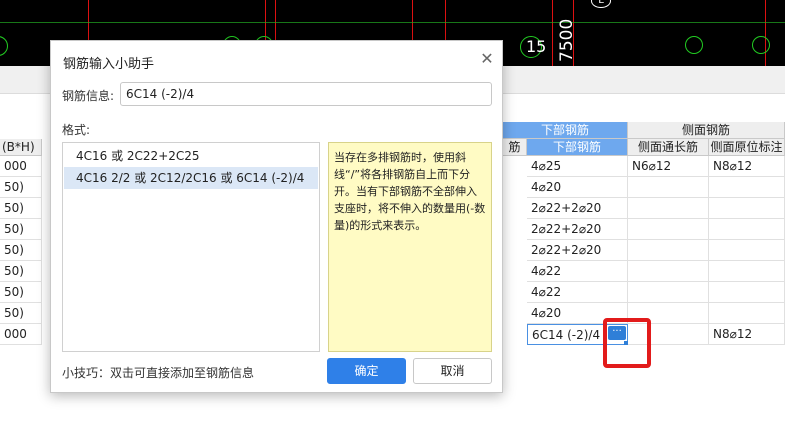 This screenshot has height=445, width=785. What do you see at coordinates (76, 130) in the screenshot?
I see `format-label: 格式:` at bounding box center [76, 130].